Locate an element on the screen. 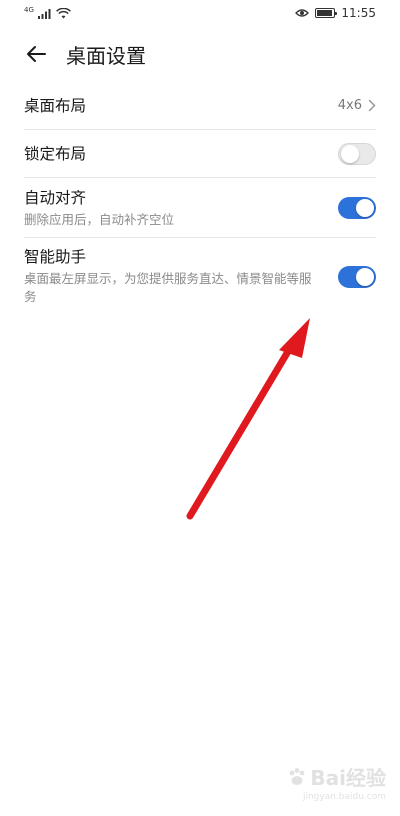 The width and height of the screenshot is (400, 816). paw-icon is located at coordinates (297, 776).